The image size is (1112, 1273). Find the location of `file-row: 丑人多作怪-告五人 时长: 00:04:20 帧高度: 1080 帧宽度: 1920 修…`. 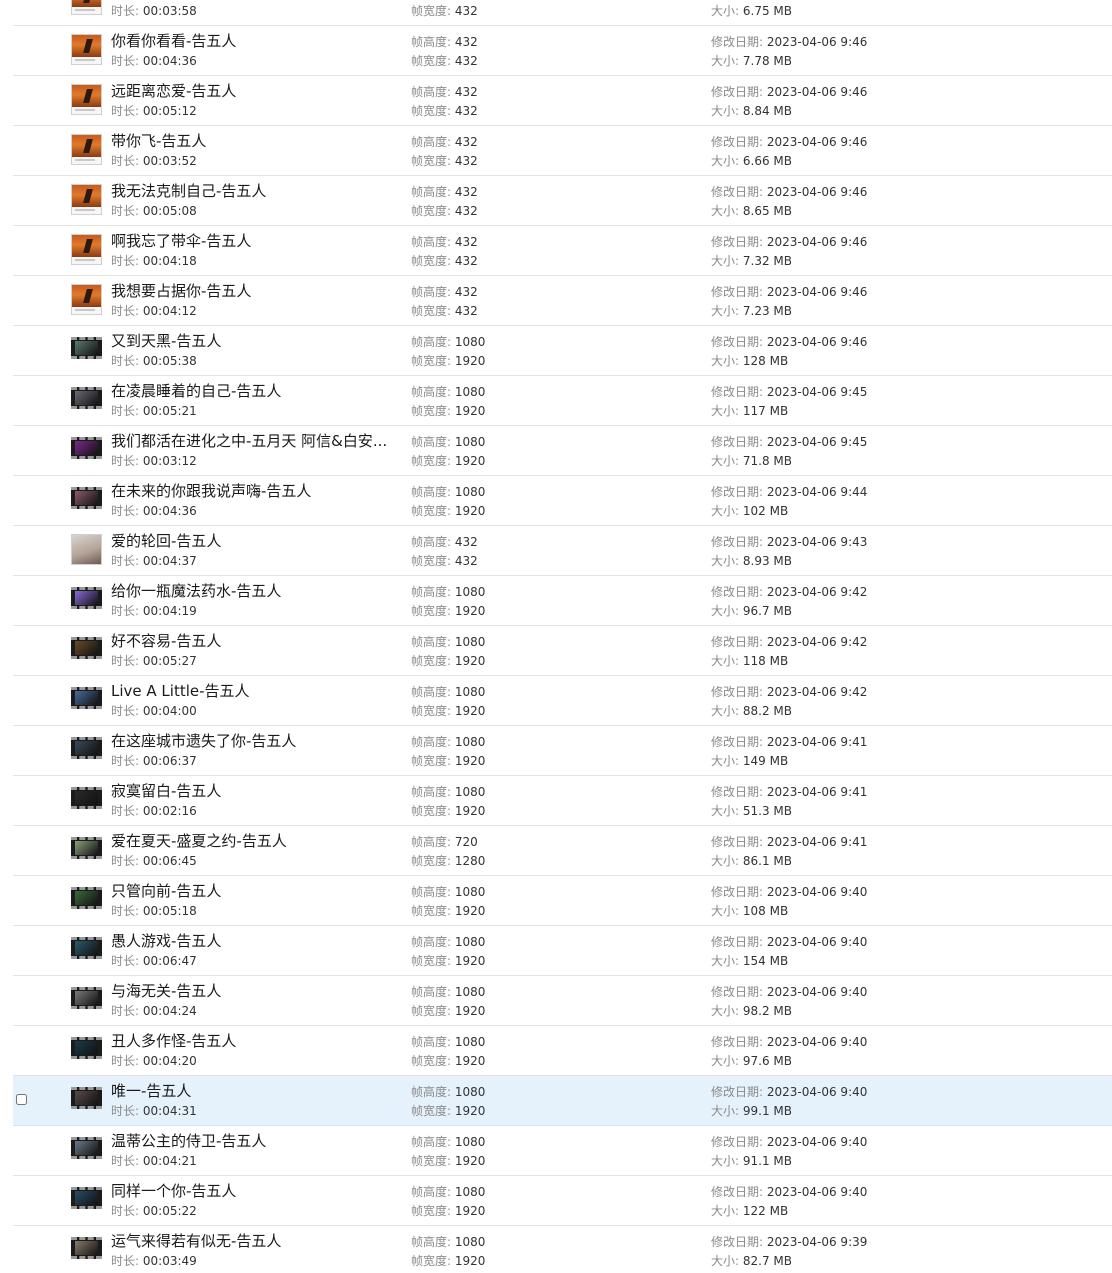

file-row: 丑人多作怪-告五人 时长: 00:04:20 帧高度: 1080 帧宽度: 1920 修… is located at coordinates (562, 1051).